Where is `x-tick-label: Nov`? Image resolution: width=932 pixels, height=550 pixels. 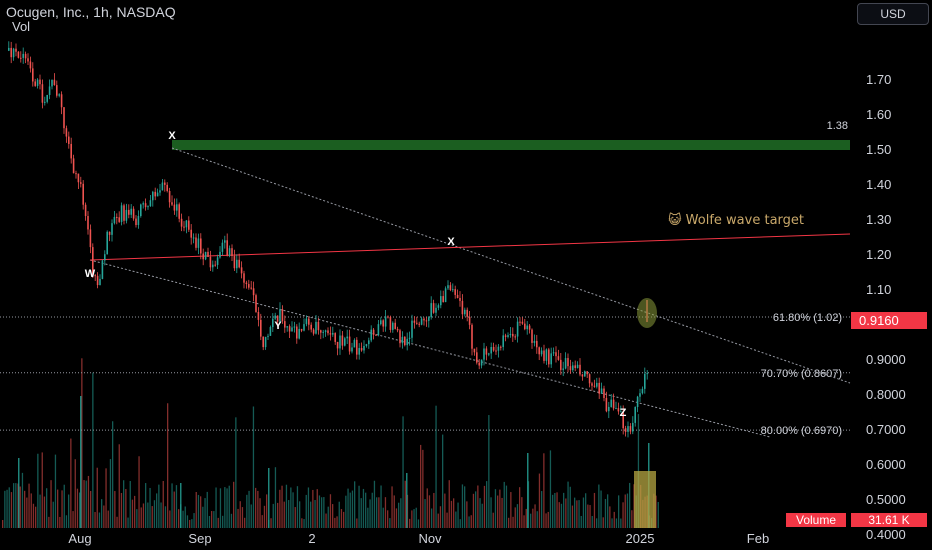 x-tick-label: Nov is located at coordinates (430, 538).